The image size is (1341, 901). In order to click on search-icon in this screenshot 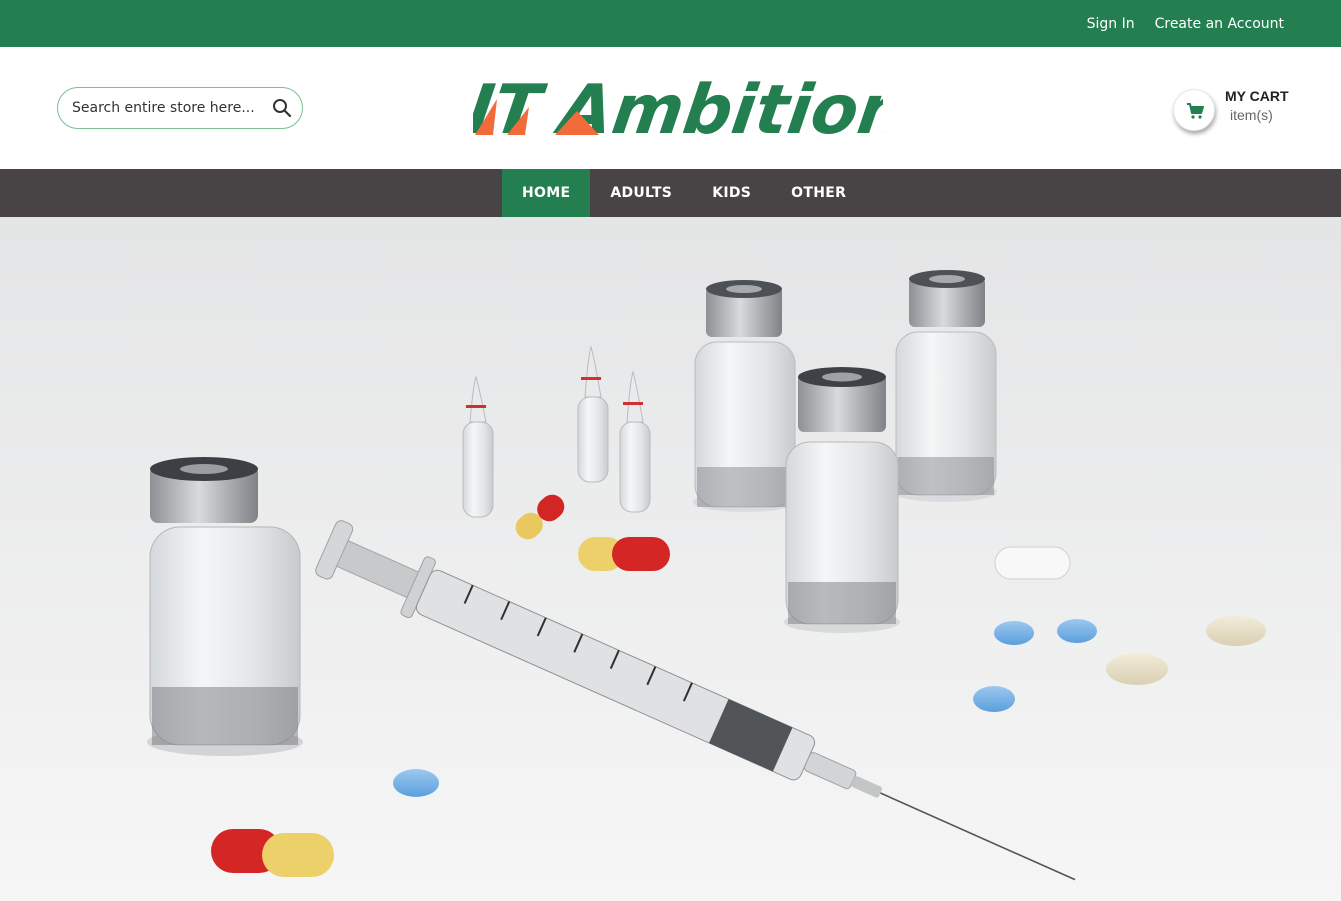, I will do `click(282, 108)`.